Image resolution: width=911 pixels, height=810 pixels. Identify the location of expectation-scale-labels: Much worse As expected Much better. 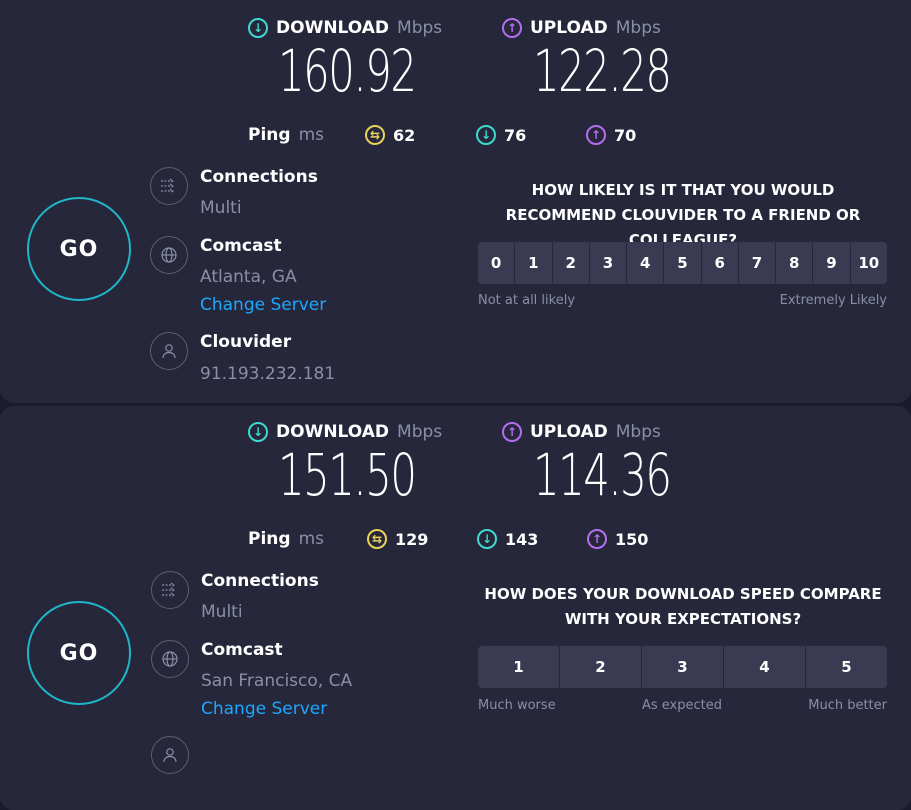
(682, 705).